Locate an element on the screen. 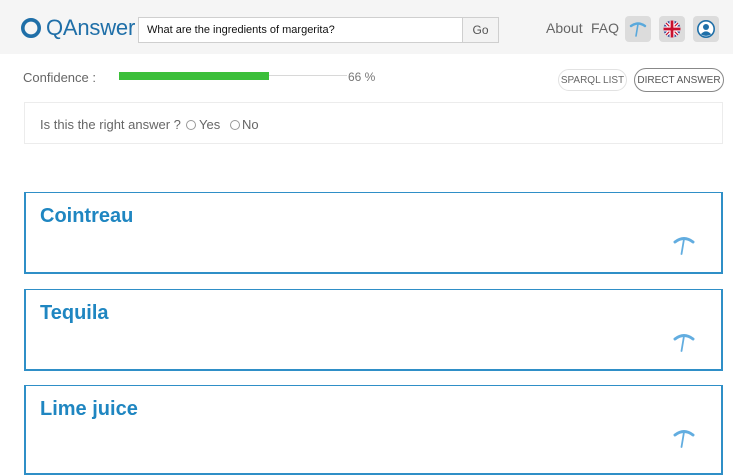 The width and height of the screenshot is (733, 475). confidence-value: 66 % is located at coordinates (362, 77).